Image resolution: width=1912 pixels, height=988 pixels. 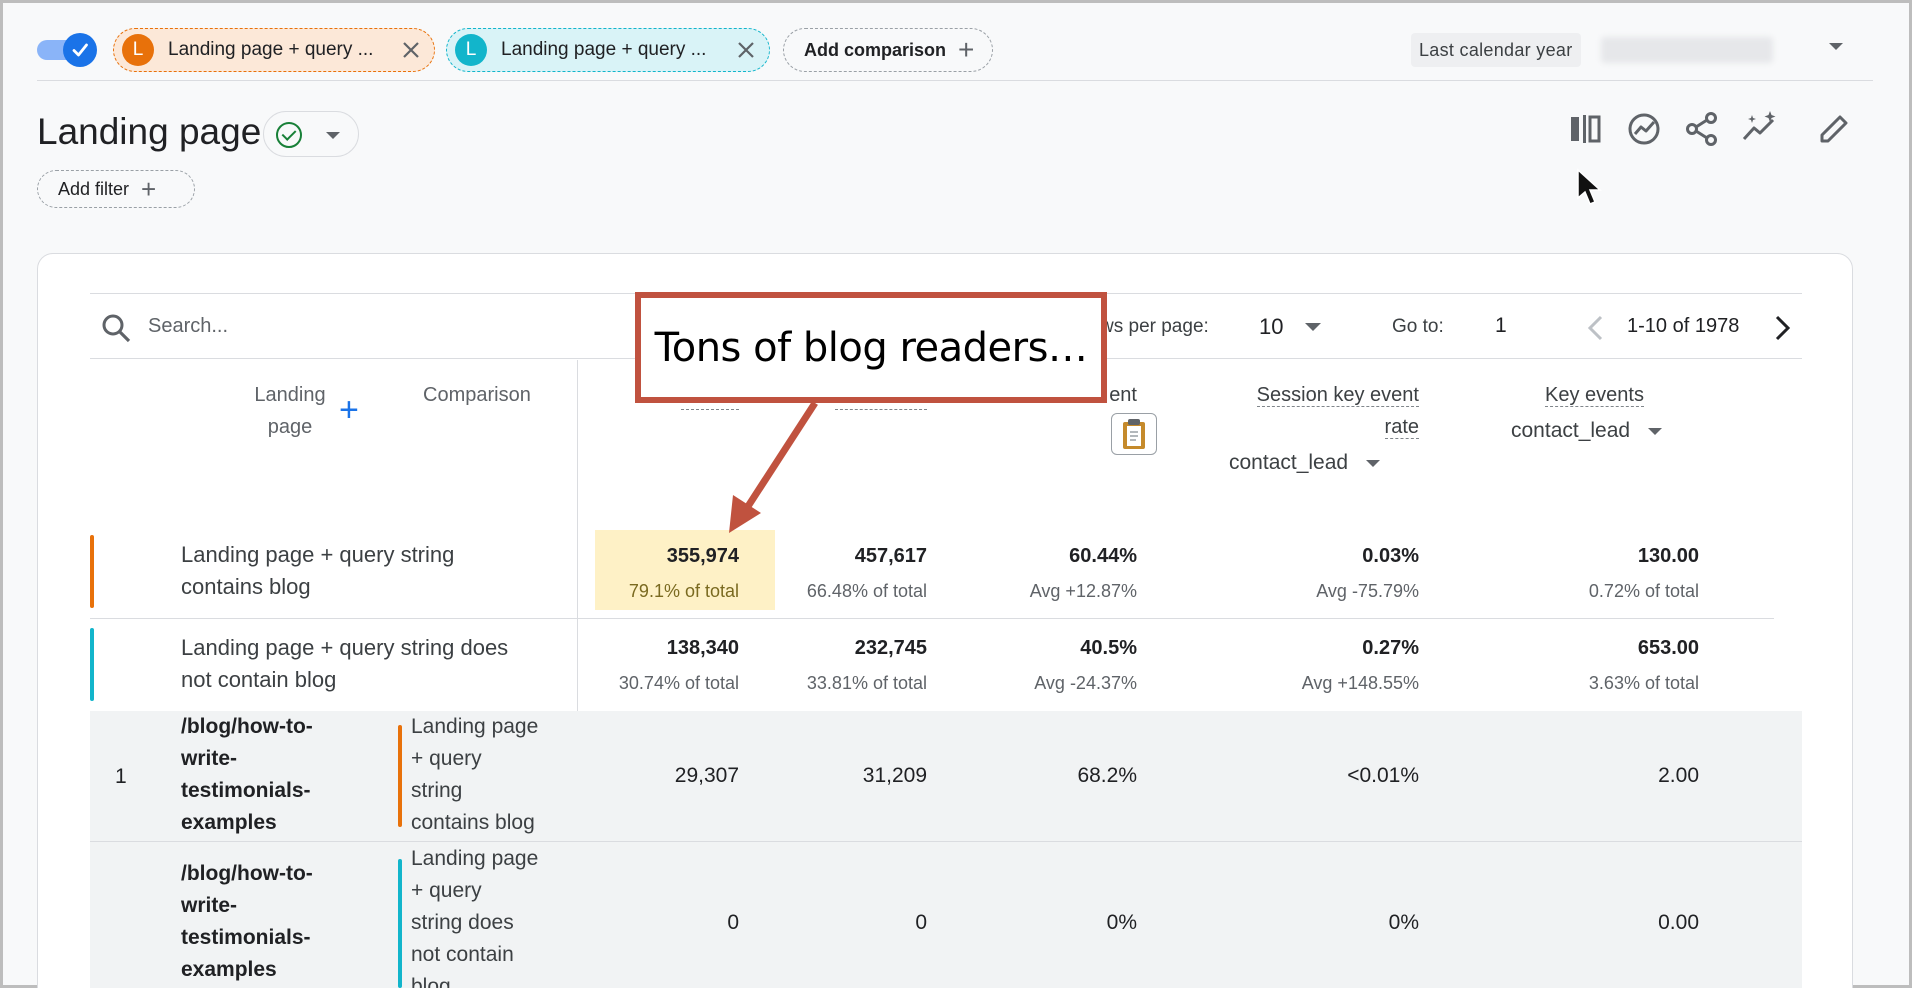 I want to click on row-divider, so click(x=932, y=618).